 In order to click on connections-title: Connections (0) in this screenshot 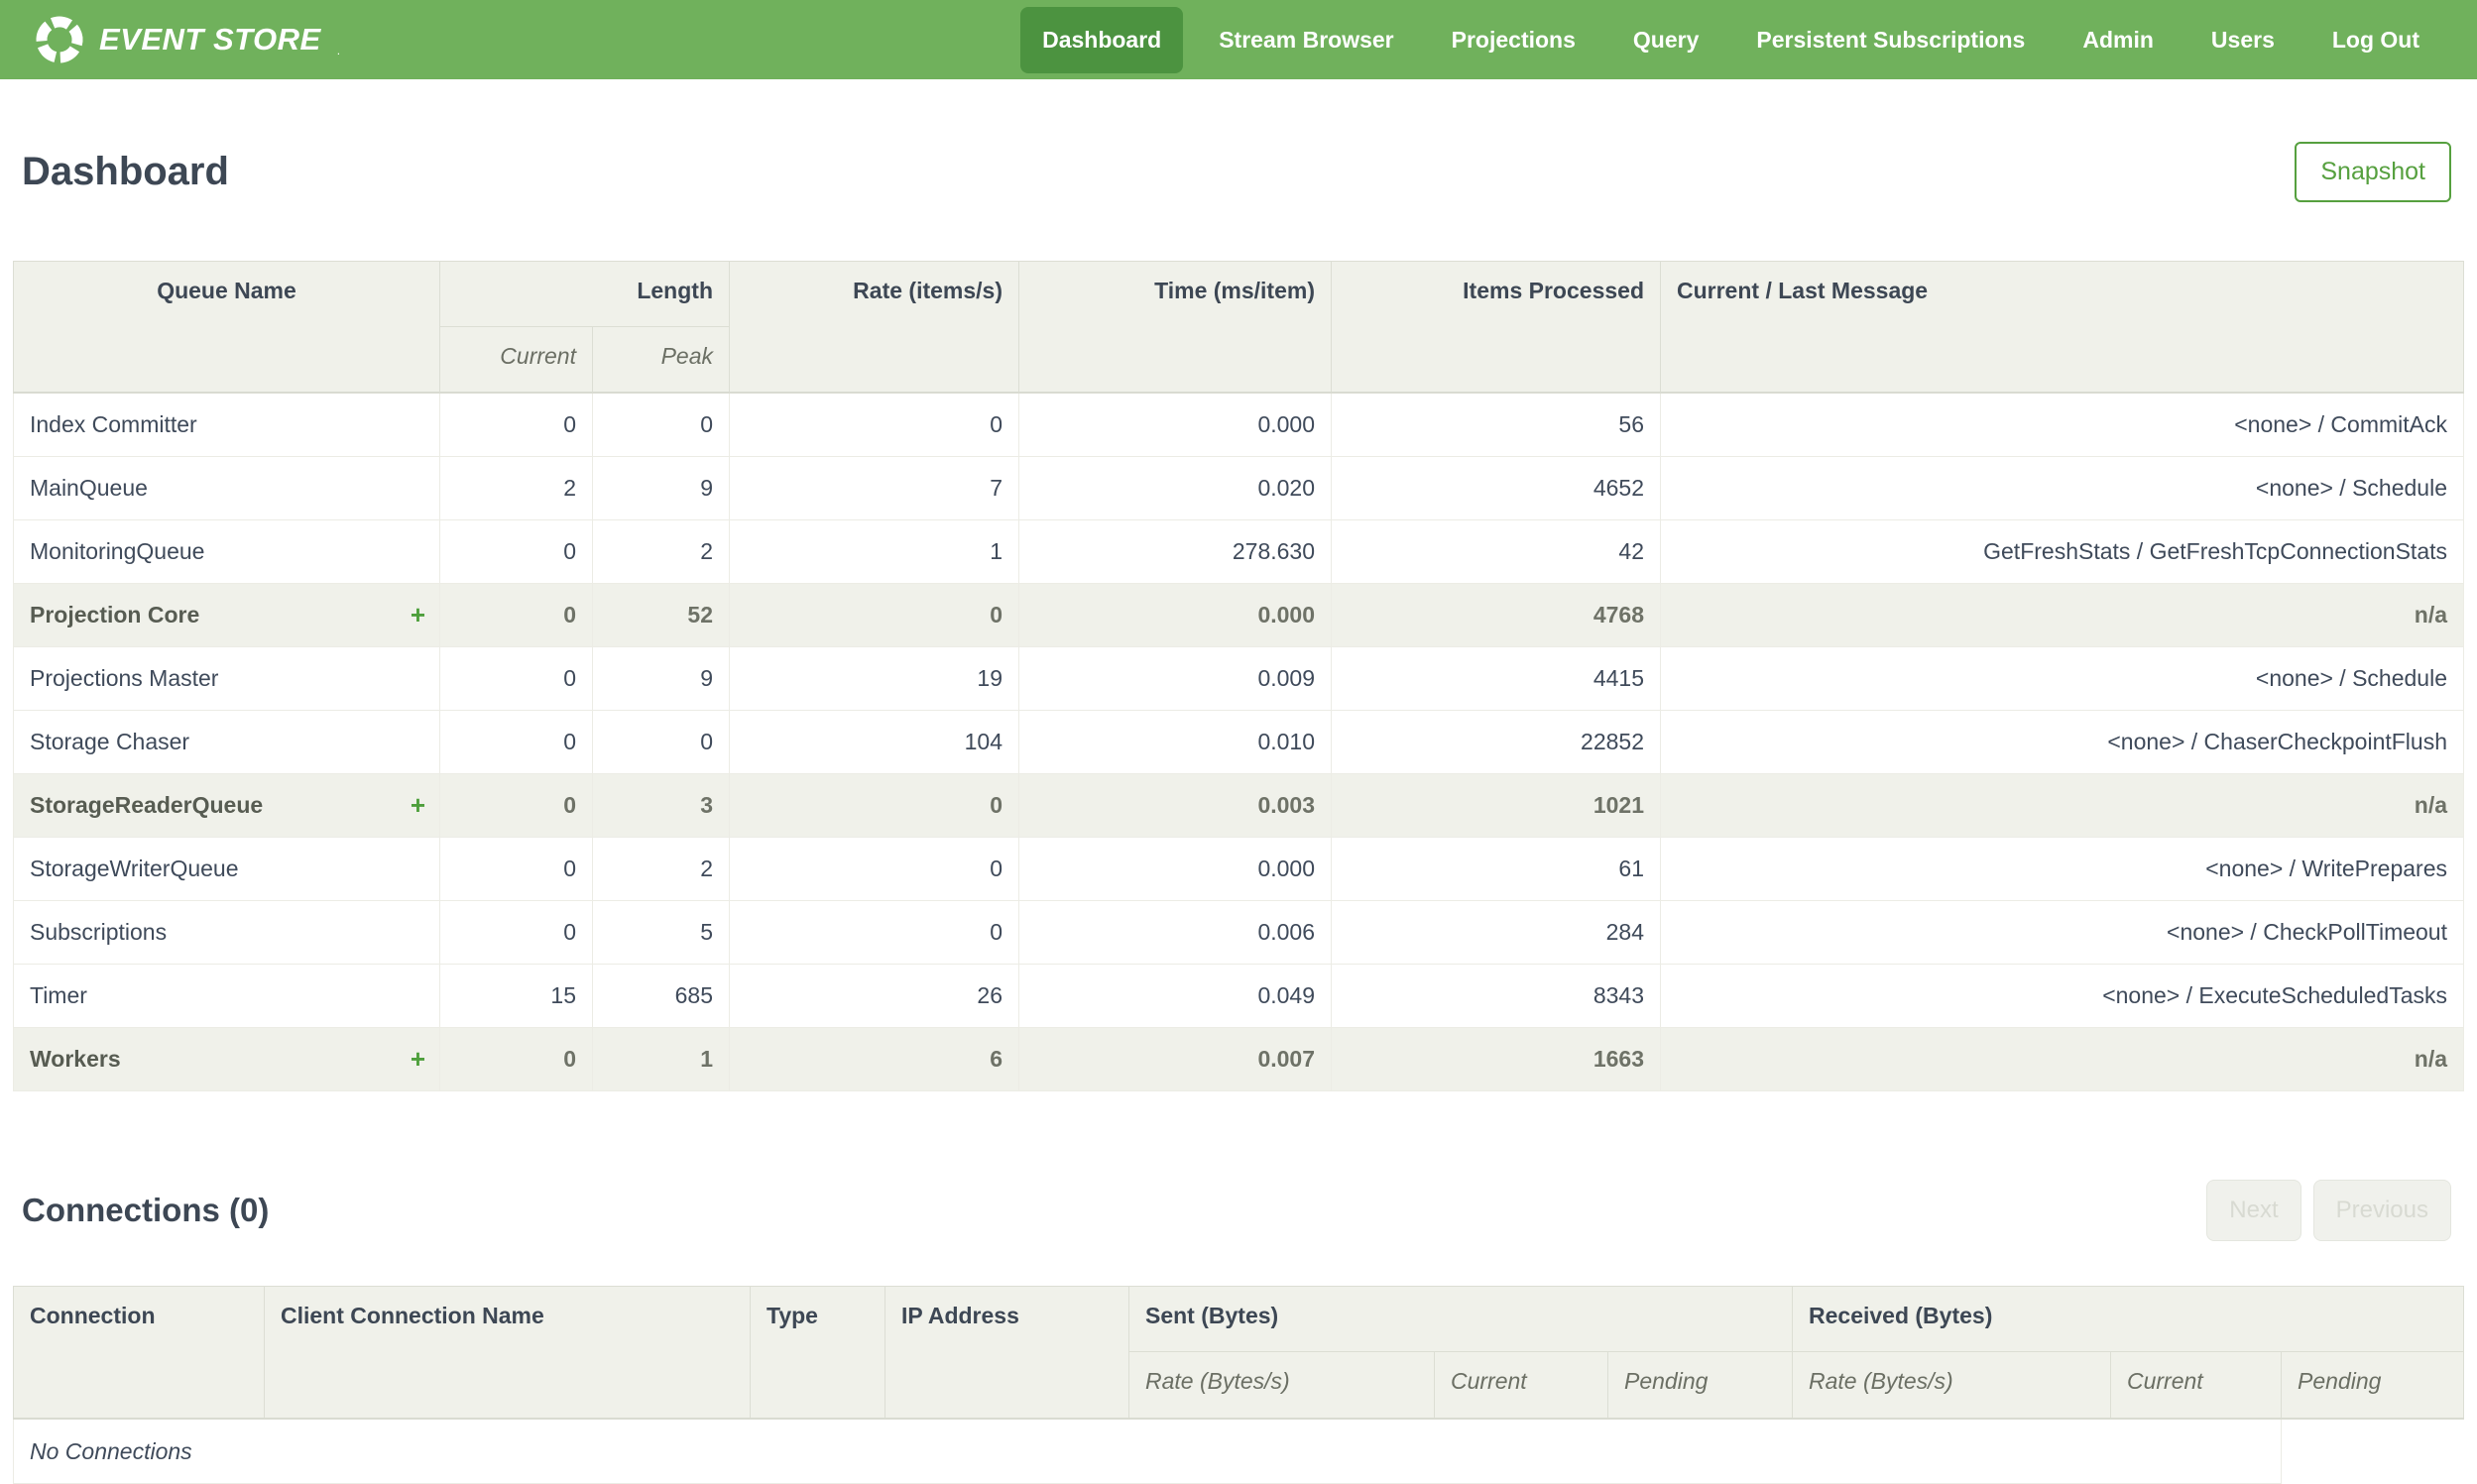, I will do `click(146, 1209)`.